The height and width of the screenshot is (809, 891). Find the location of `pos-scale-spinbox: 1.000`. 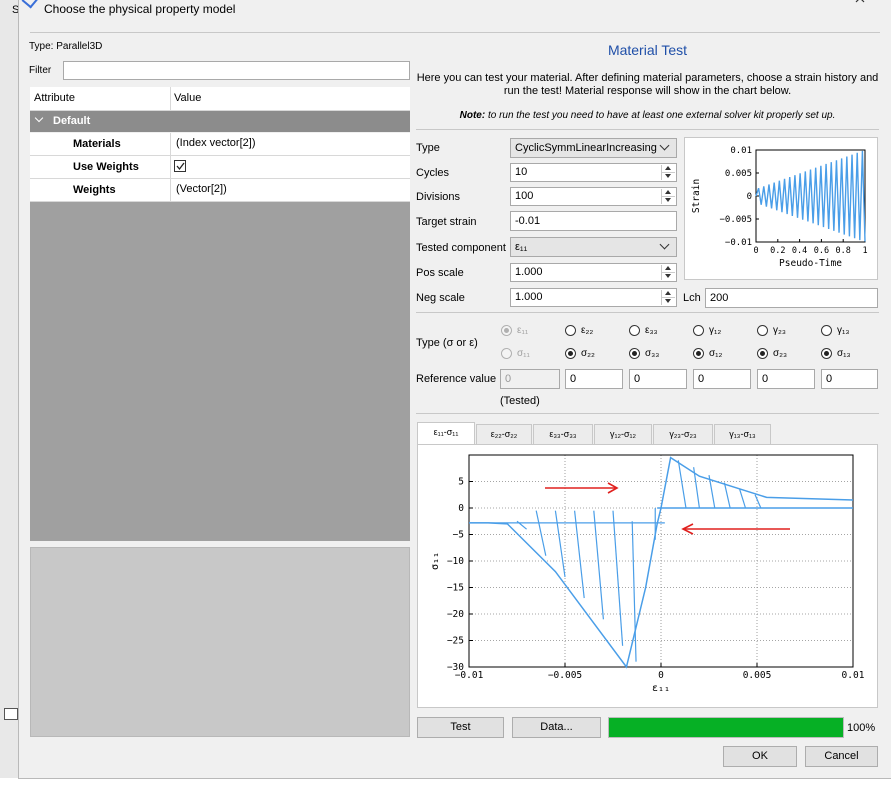

pos-scale-spinbox: 1.000 is located at coordinates (593, 272).